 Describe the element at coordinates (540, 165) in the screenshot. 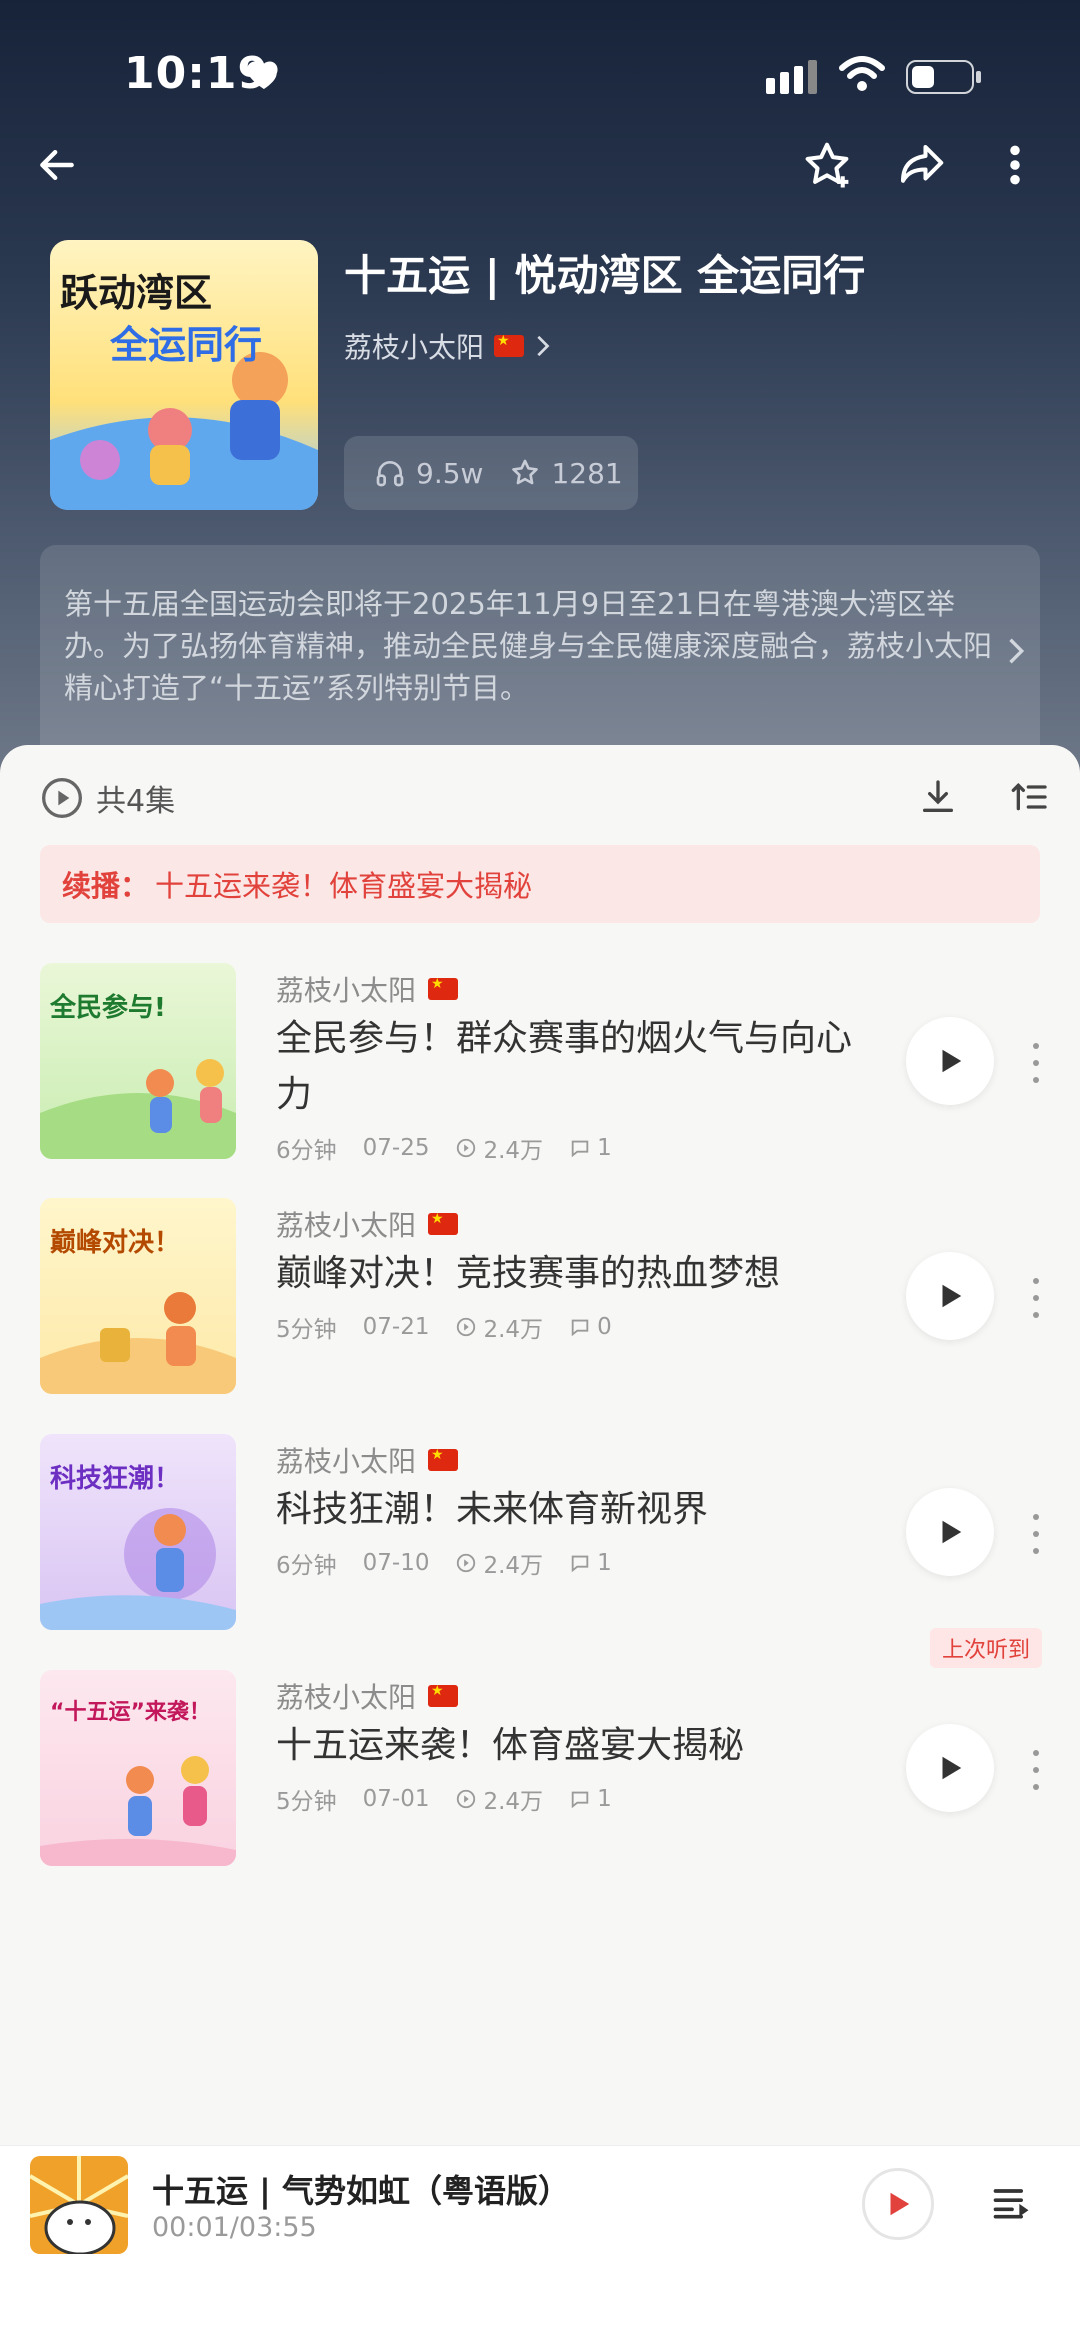

I see `top-nav` at that location.